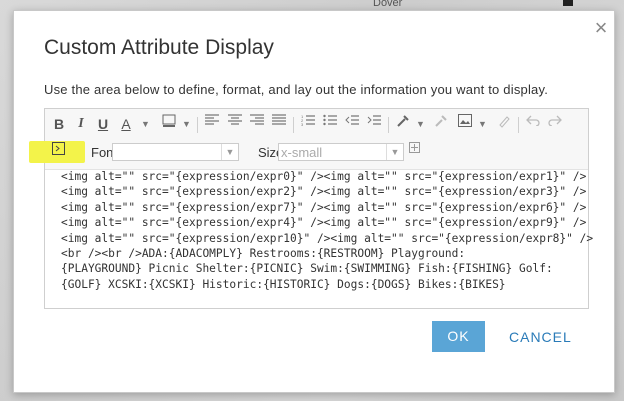 The width and height of the screenshot is (624, 401). What do you see at coordinates (126, 124) in the screenshot?
I see `text-color-icon: A` at bounding box center [126, 124].